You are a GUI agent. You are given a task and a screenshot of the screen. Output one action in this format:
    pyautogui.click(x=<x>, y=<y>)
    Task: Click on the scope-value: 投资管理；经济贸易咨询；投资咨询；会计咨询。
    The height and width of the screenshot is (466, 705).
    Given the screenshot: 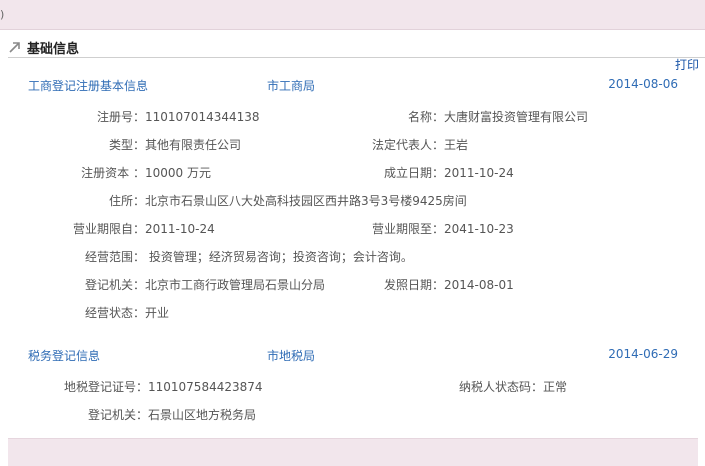 What is the action you would take?
    pyautogui.click(x=280, y=257)
    